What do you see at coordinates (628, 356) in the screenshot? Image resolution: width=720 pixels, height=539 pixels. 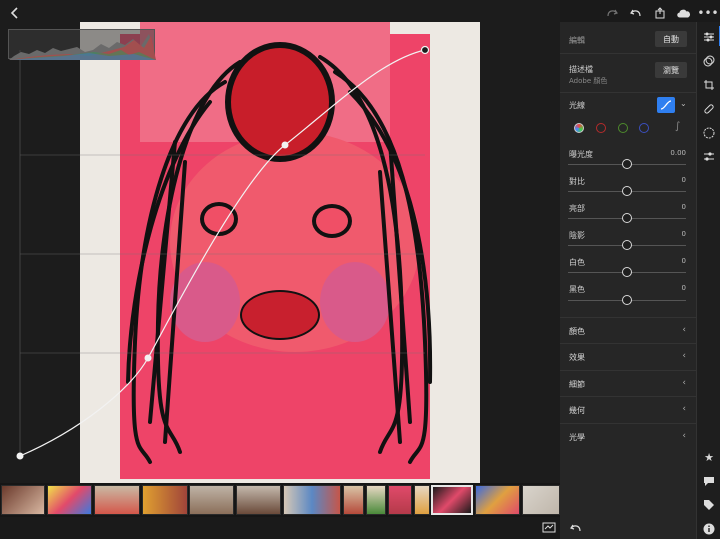 I see `section-effects: 效果 ‹` at bounding box center [628, 356].